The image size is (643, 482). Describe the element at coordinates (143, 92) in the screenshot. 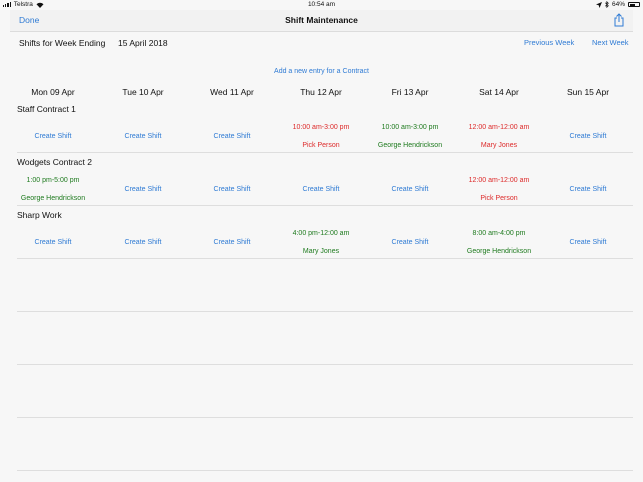

I see `day-header: Tue 10 Apr` at that location.